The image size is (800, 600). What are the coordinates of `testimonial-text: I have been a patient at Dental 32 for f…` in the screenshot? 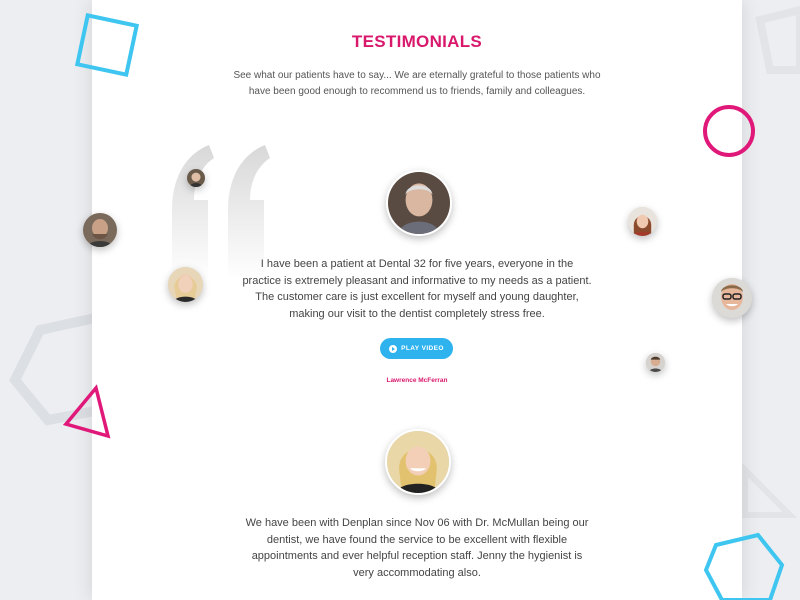 It's located at (417, 289).